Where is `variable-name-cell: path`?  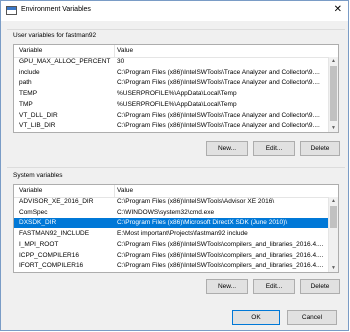 variable-name-cell: path is located at coordinates (25, 83).